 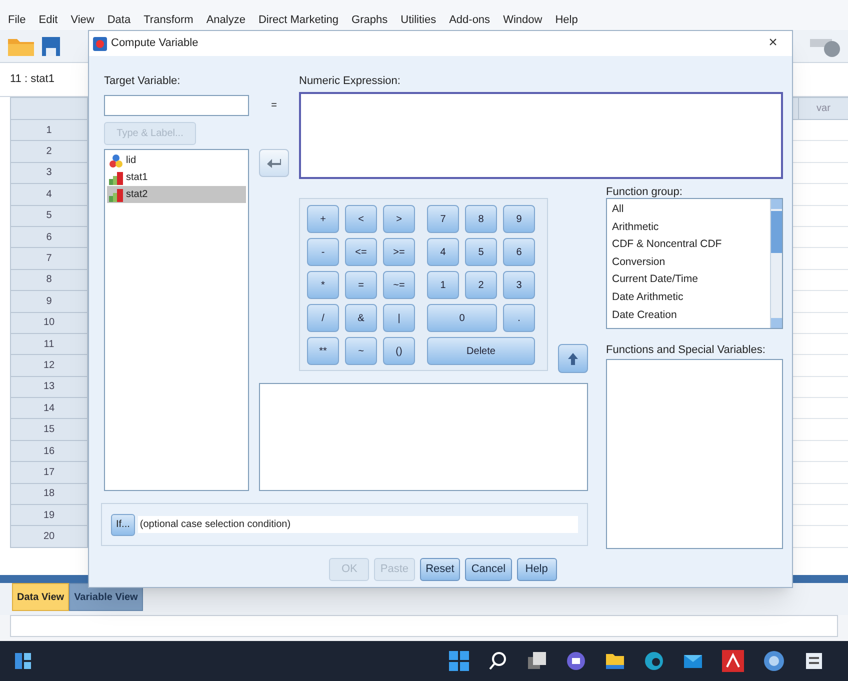 I want to click on keypad-key: 6, so click(x=519, y=252).